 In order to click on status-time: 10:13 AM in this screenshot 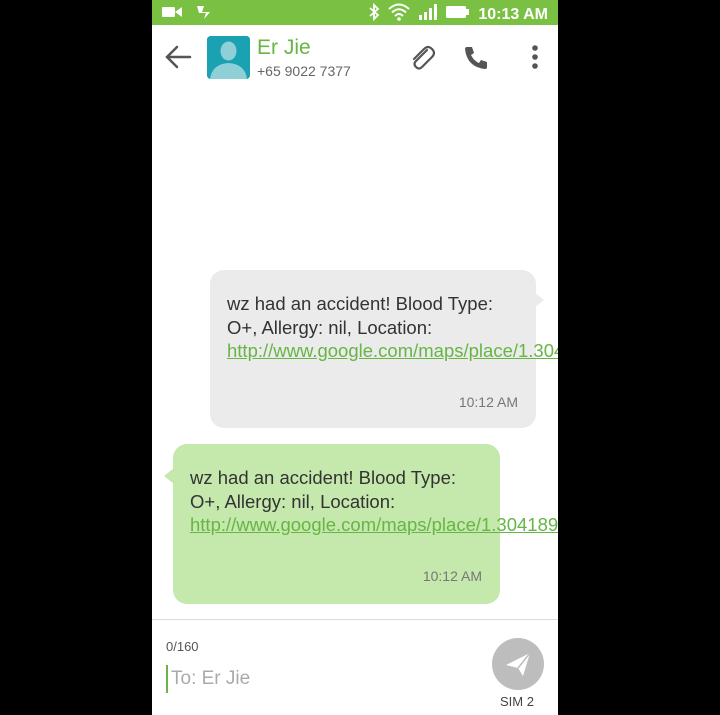, I will do `click(513, 14)`.